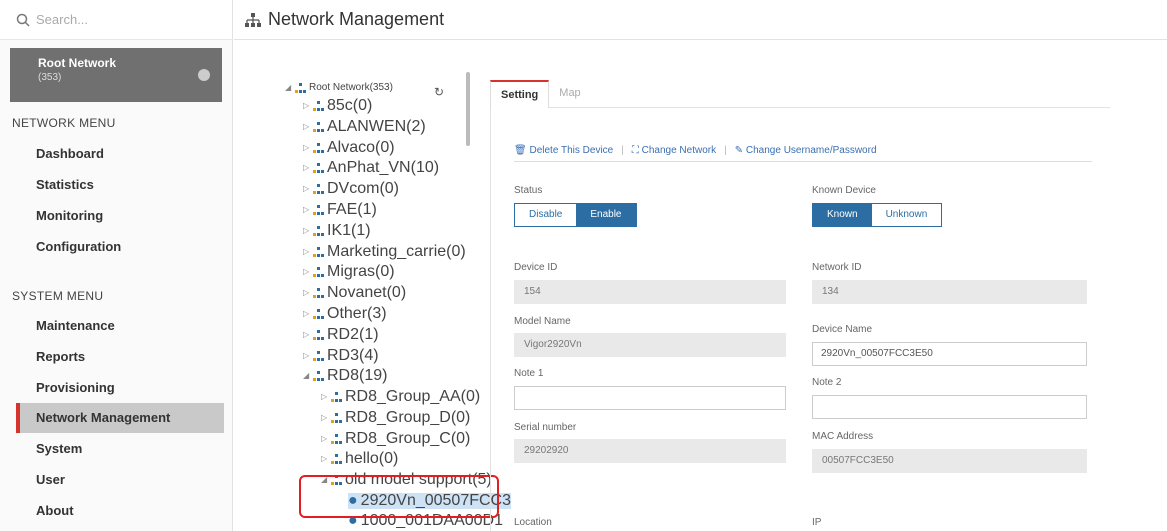  What do you see at coordinates (439, 92) in the screenshot?
I see `refresh-icon: ↻` at bounding box center [439, 92].